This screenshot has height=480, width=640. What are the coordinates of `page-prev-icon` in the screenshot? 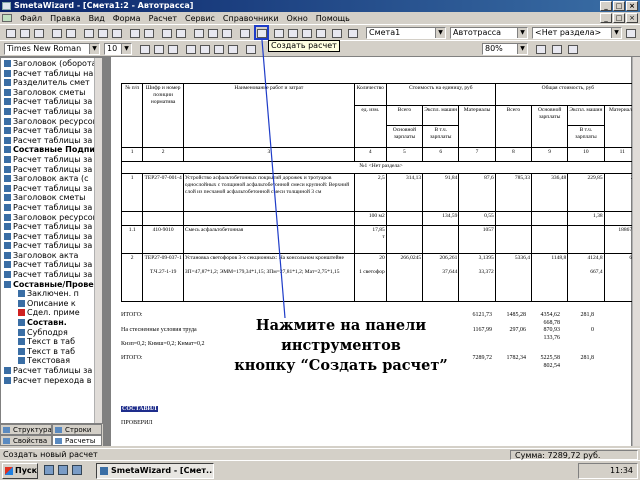 It's located at (556, 49).